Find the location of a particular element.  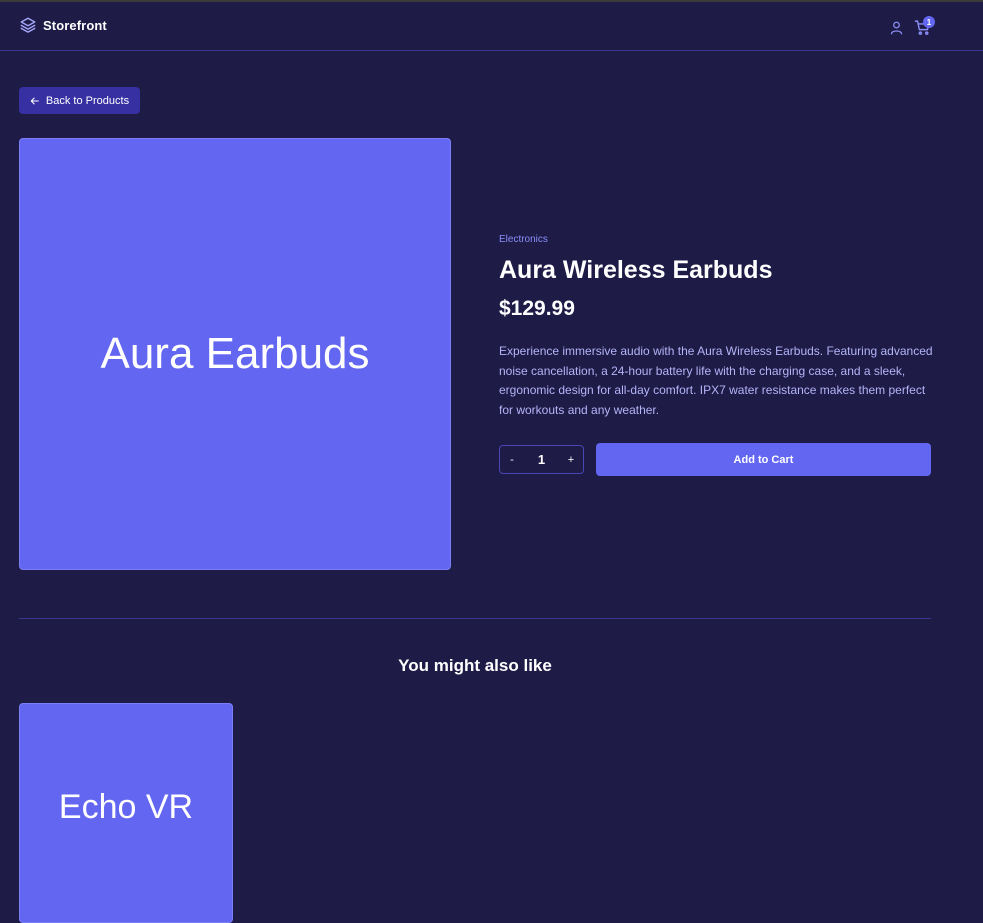

brand-logo: Storefront is located at coordinates (63, 25).